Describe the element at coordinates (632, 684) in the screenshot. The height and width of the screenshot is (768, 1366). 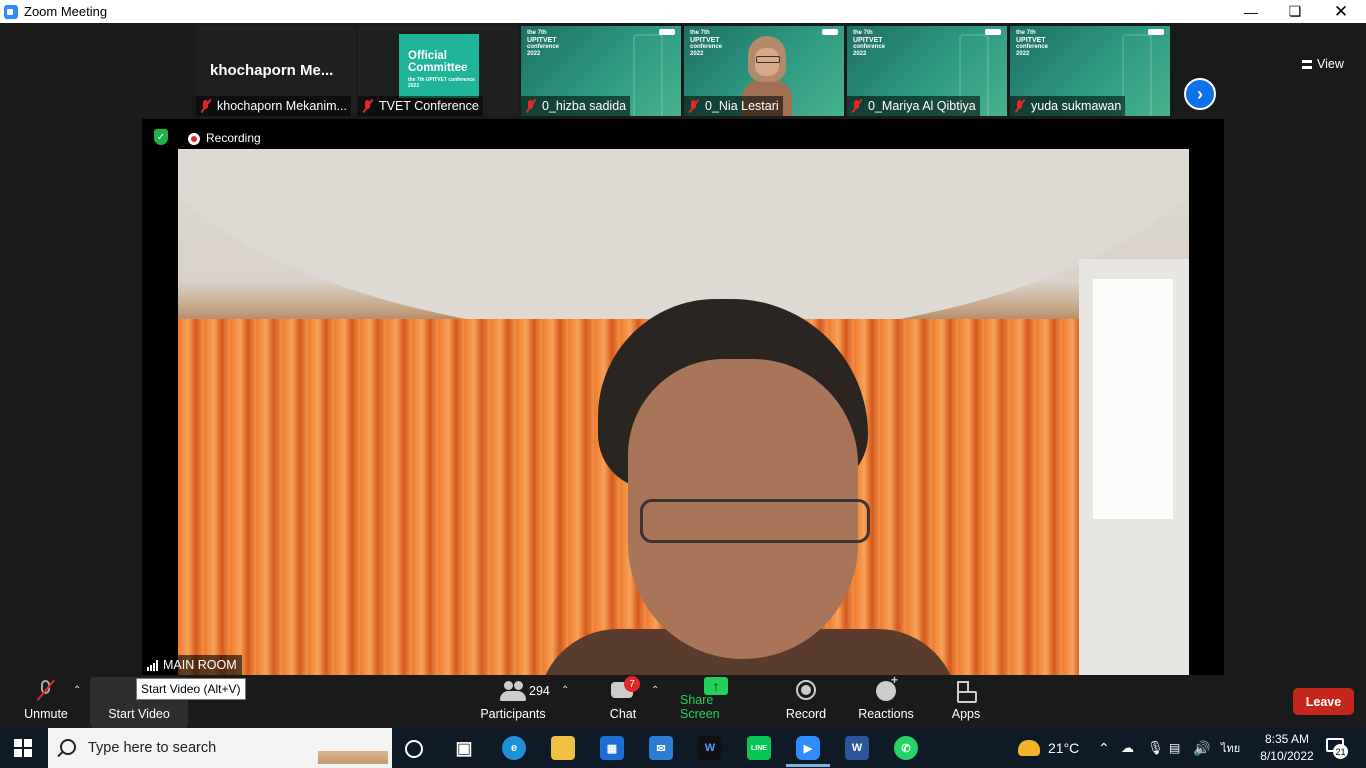
I see `chat-unread-badge: 7` at that location.